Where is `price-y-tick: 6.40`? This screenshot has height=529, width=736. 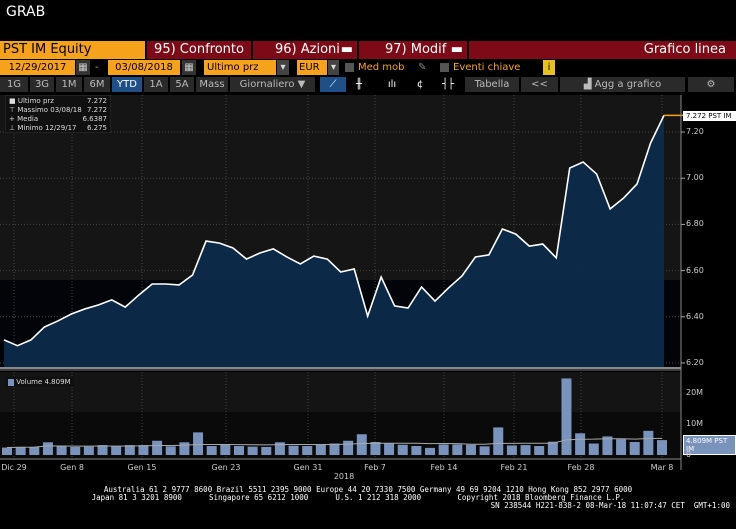 price-y-tick: 6.40 is located at coordinates (695, 316).